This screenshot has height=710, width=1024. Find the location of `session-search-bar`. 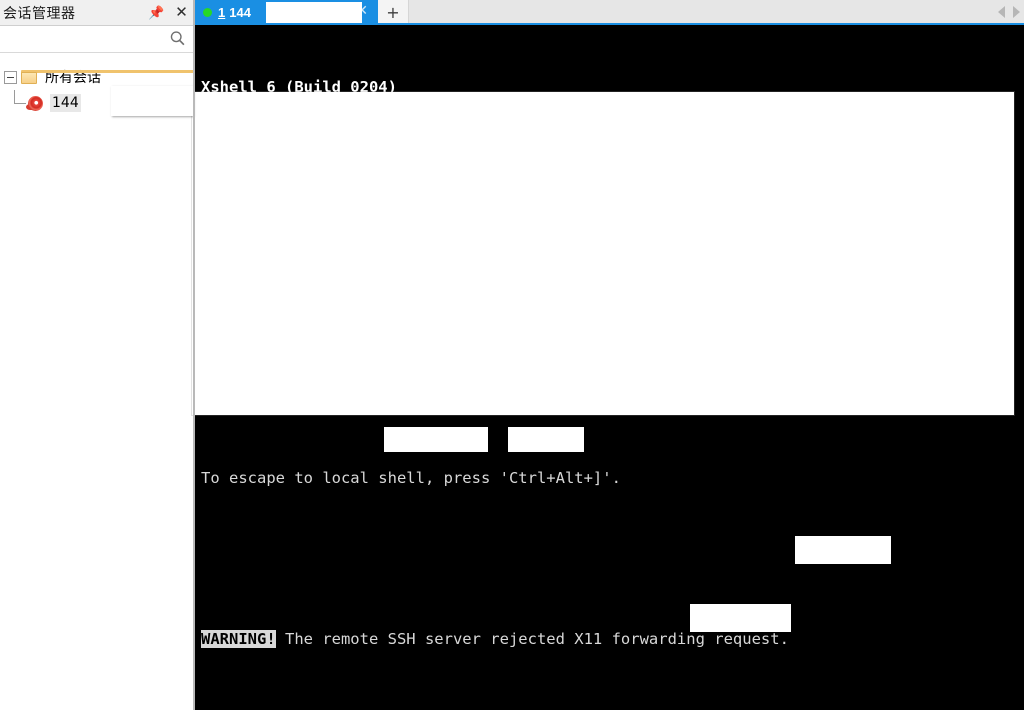

session-search-bar is located at coordinates (96, 39).